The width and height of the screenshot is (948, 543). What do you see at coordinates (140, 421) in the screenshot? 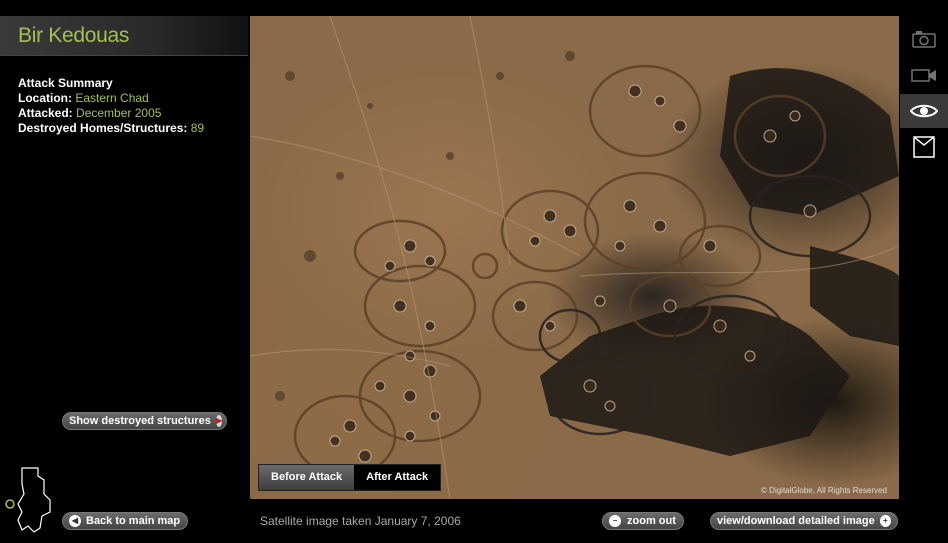
I see `show-destroyed-label: Show destroyed structures` at bounding box center [140, 421].